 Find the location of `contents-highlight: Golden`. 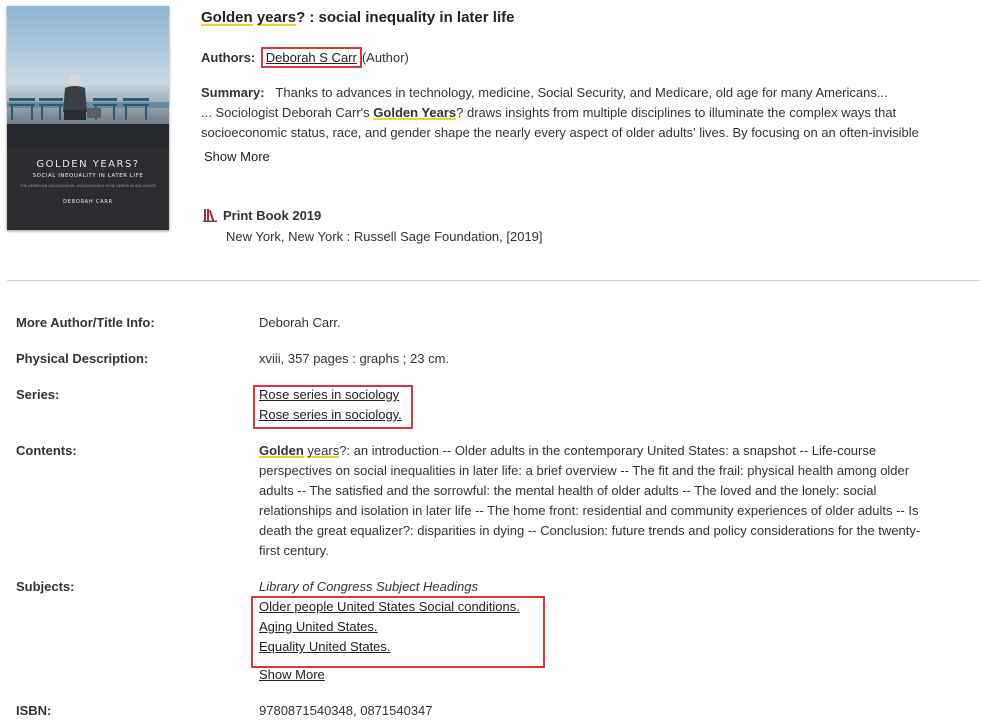

contents-highlight: Golden is located at coordinates (281, 450).